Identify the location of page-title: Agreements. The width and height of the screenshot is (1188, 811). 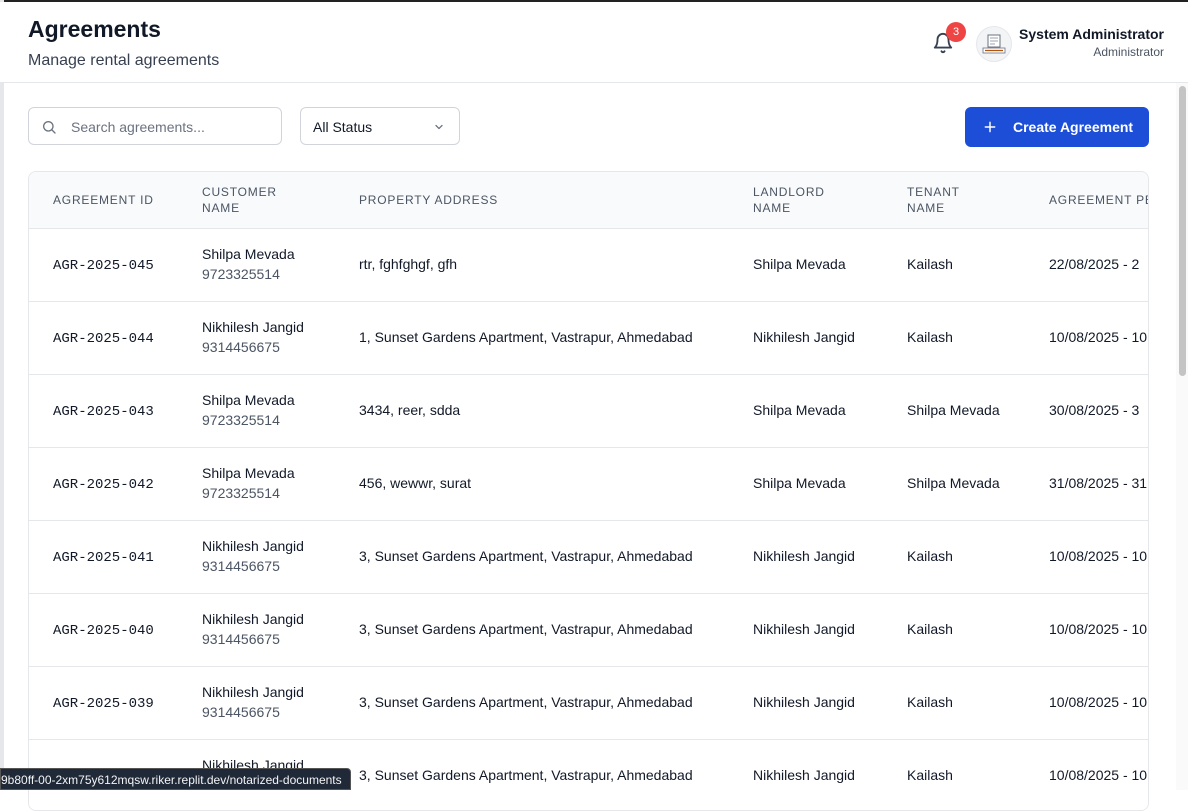
(94, 29).